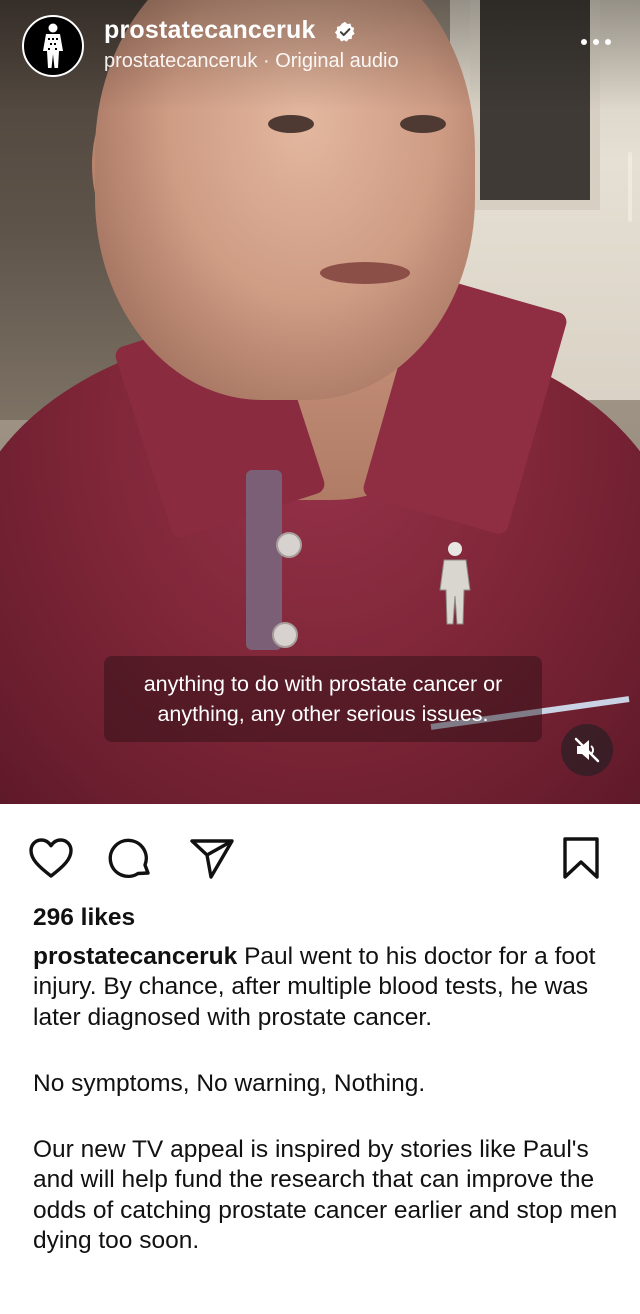  I want to click on figure-pin-icon, so click(455, 583).